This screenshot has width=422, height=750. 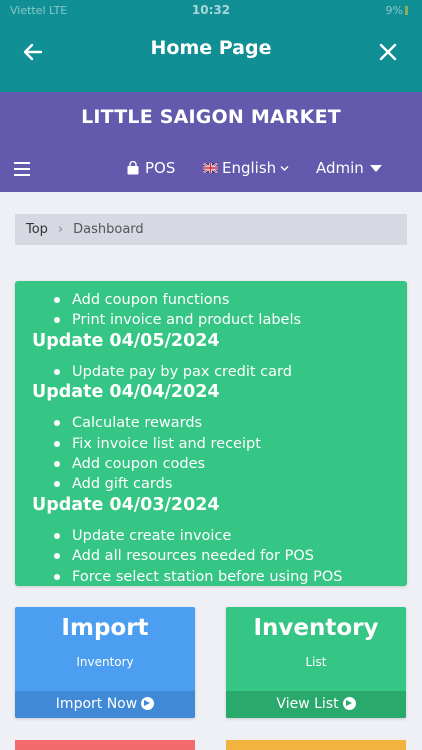 What do you see at coordinates (225, 300) in the screenshot?
I see `list-item: Add coupon functions` at bounding box center [225, 300].